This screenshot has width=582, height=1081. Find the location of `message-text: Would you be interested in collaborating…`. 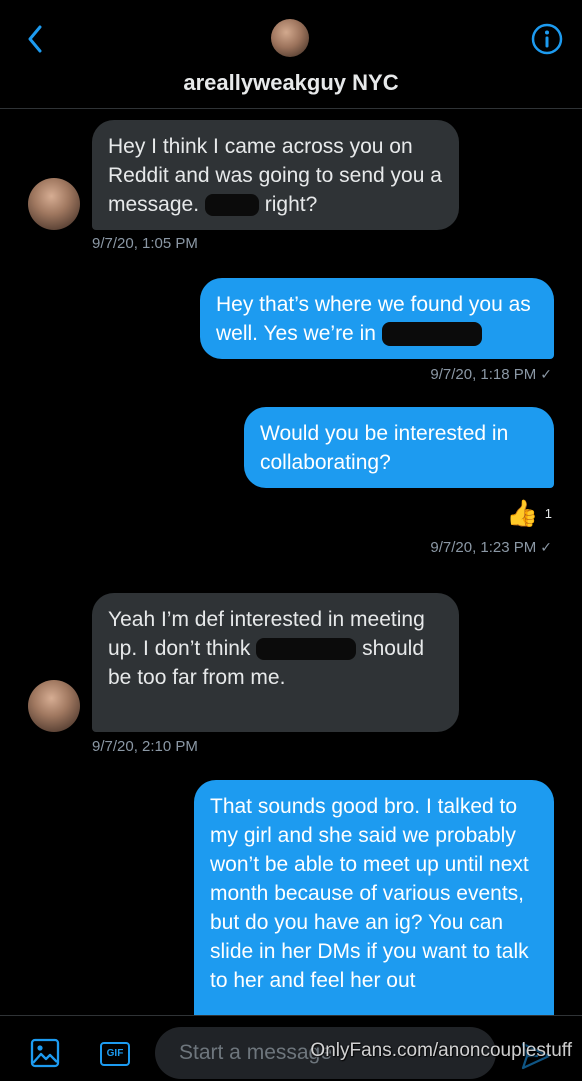

message-text: Would you be interested in collaborating… is located at coordinates (384, 448).